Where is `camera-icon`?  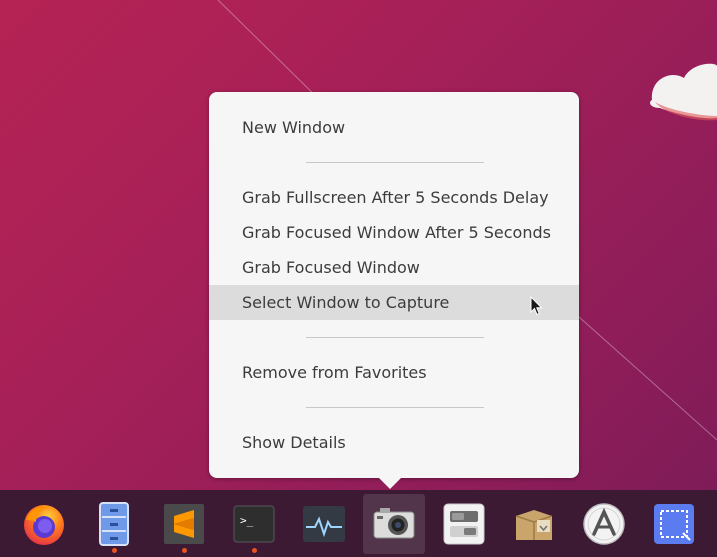 camera-icon is located at coordinates (394, 523).